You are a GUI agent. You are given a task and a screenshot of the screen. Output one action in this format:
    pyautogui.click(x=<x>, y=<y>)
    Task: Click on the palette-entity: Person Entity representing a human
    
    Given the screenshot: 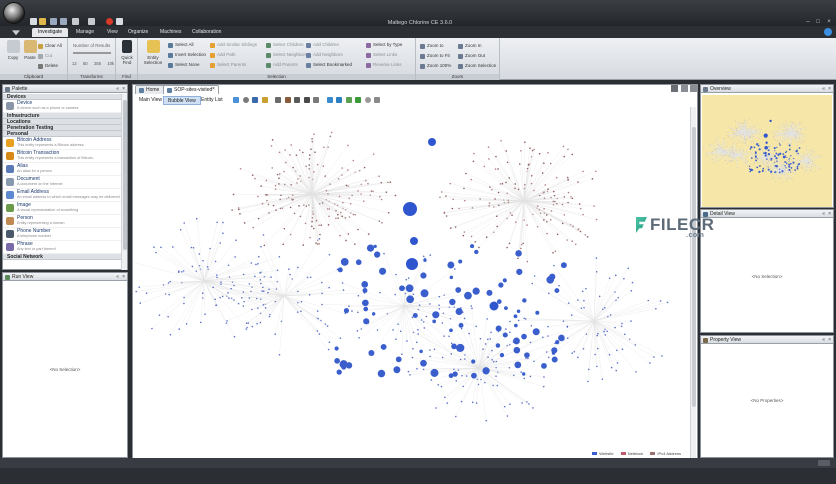 What is the action you would take?
    pyautogui.click(x=62, y=221)
    